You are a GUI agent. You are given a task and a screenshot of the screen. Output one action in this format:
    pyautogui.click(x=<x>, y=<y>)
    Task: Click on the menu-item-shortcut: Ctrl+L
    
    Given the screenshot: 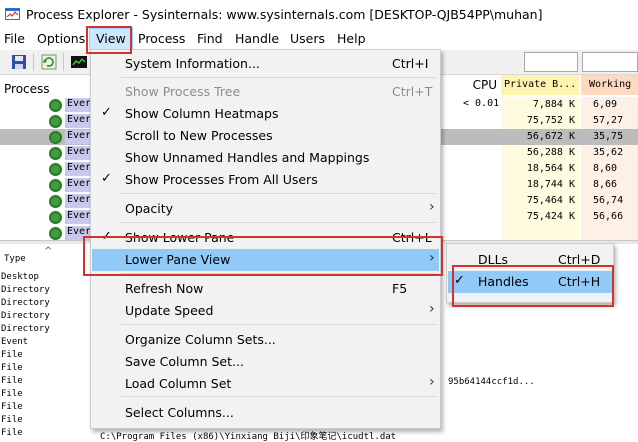 What is the action you would take?
    pyautogui.click(x=412, y=237)
    